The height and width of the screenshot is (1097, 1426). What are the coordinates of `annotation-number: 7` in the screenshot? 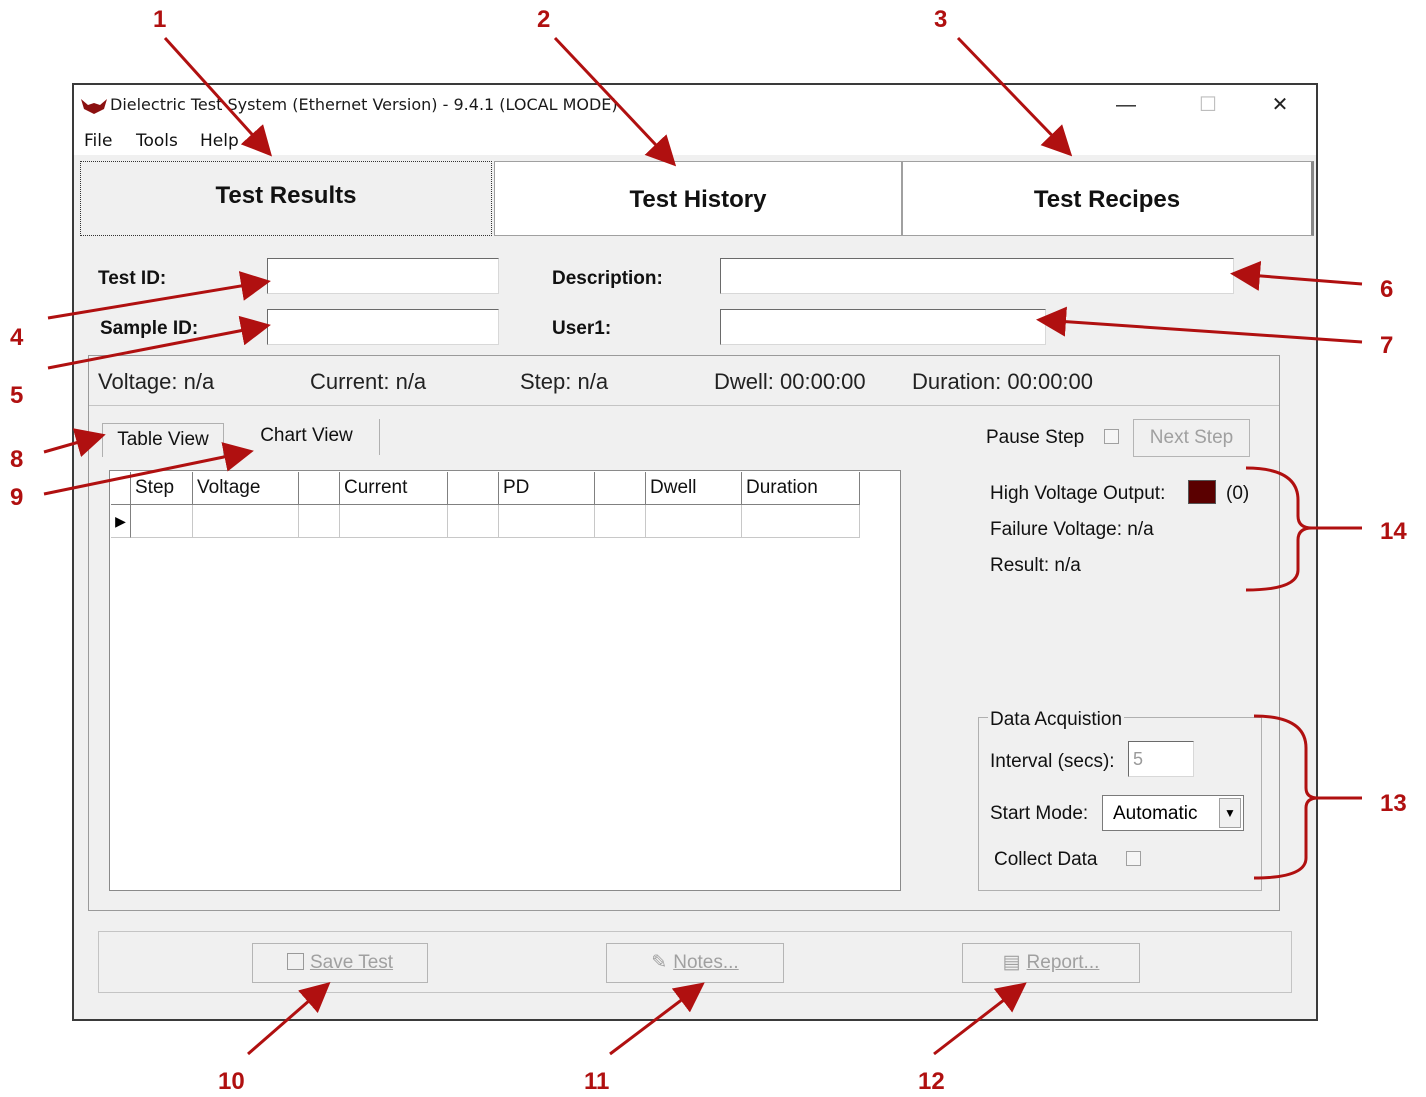 It's located at (1387, 345).